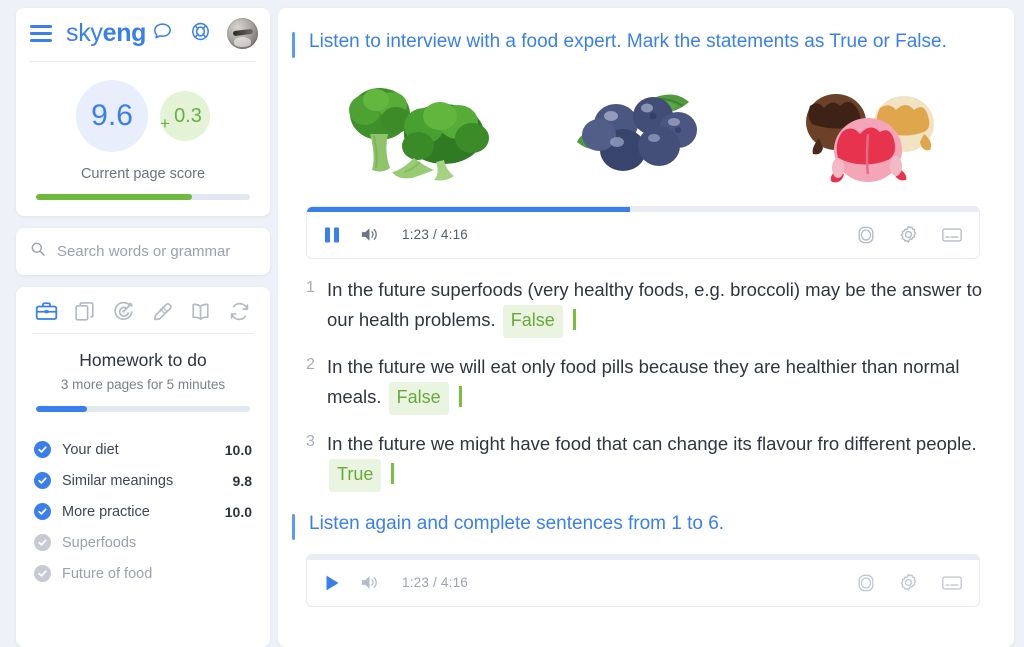 The height and width of the screenshot is (647, 1024). I want to click on homework-item-label: Similar meanings, so click(118, 480).